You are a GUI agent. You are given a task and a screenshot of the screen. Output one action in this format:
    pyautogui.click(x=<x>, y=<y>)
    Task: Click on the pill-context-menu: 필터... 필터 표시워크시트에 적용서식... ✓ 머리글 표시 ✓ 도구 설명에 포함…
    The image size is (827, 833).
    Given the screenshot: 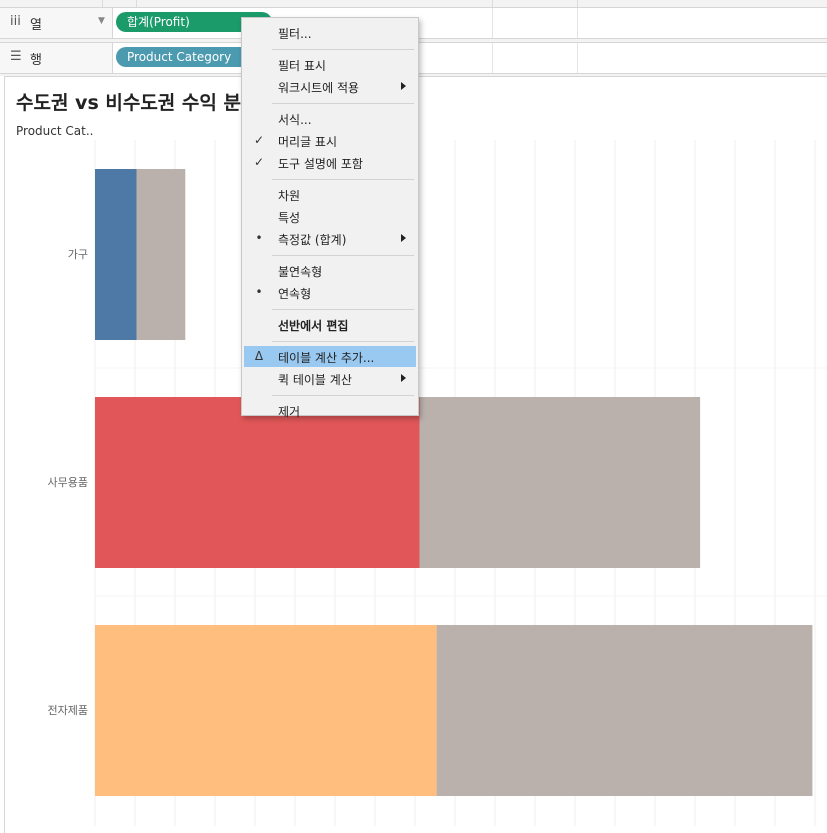 What is the action you would take?
    pyautogui.click(x=330, y=218)
    